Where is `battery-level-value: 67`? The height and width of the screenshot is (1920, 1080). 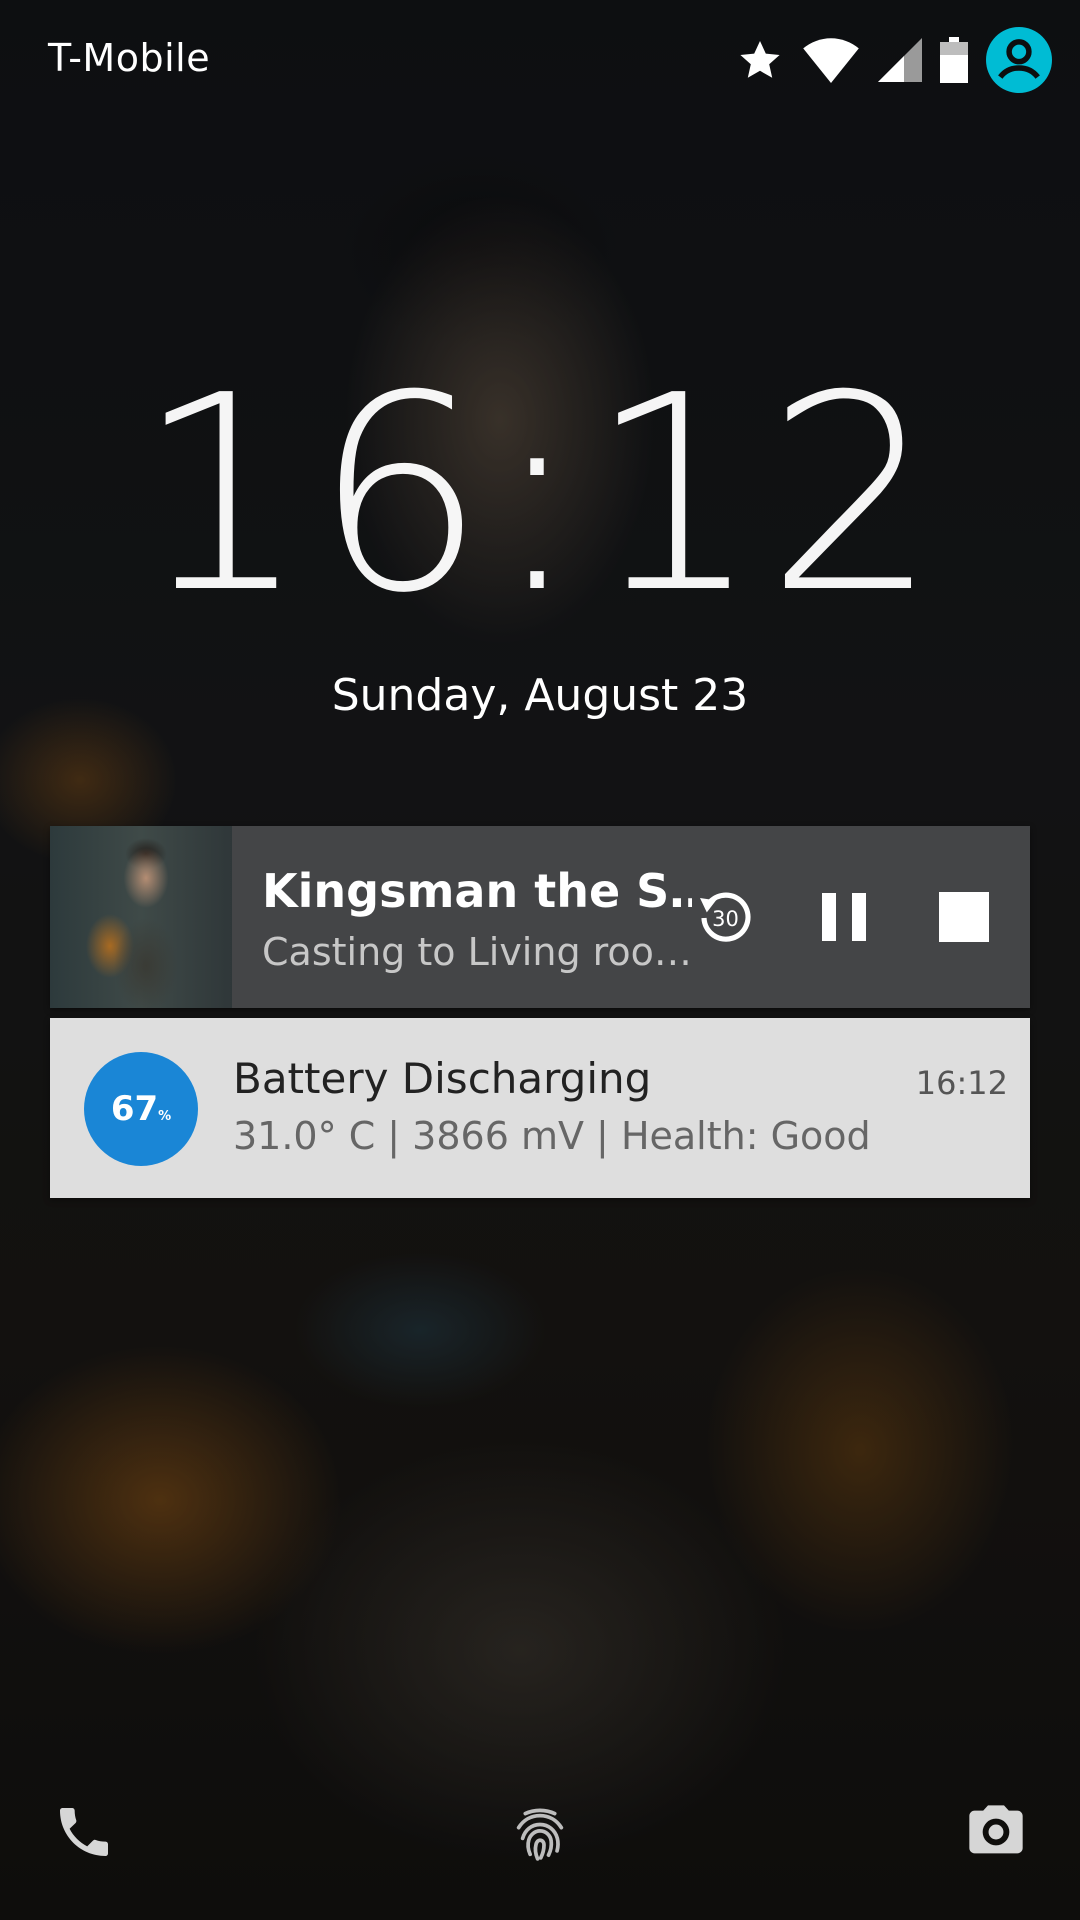
battery-level-value: 67 is located at coordinates (134, 1109).